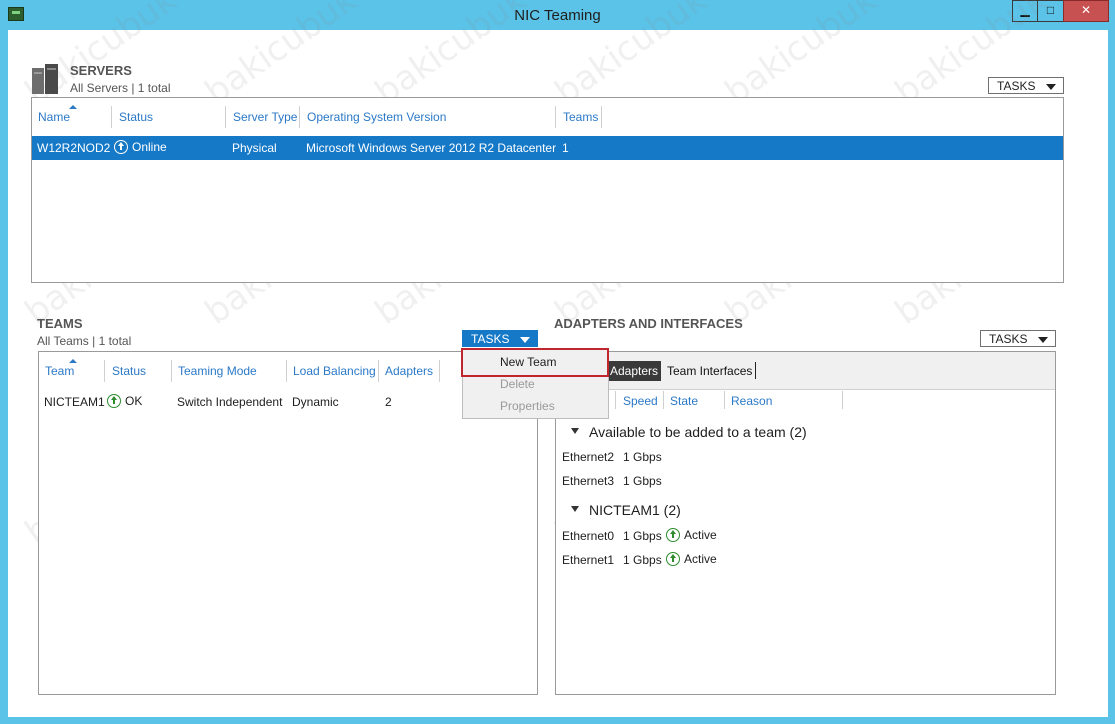 The width and height of the screenshot is (1115, 724). Describe the element at coordinates (751, 401) in the screenshot. I see `column-header-reason: Reason` at that location.